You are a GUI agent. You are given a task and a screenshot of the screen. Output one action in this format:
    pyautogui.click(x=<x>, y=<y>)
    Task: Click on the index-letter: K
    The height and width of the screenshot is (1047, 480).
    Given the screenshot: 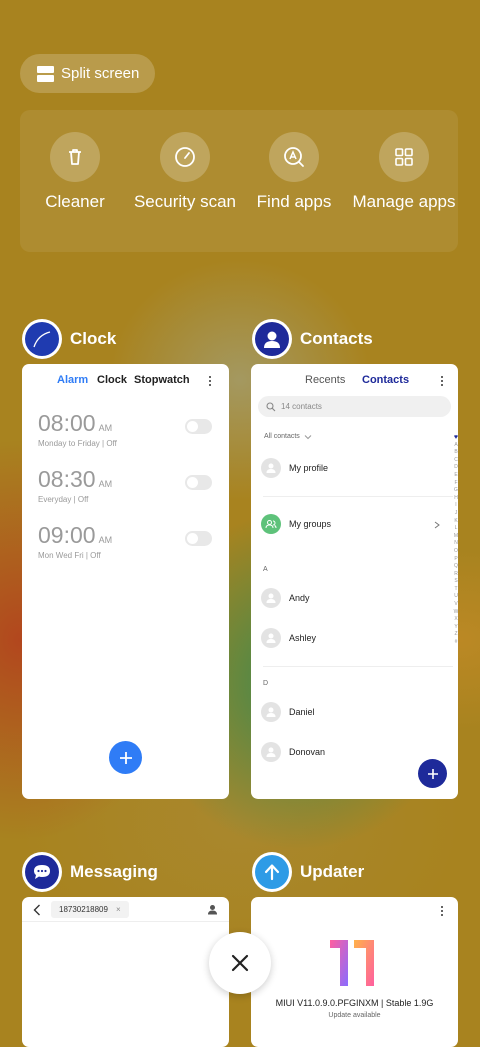 What is the action you would take?
    pyautogui.click(x=456, y=520)
    